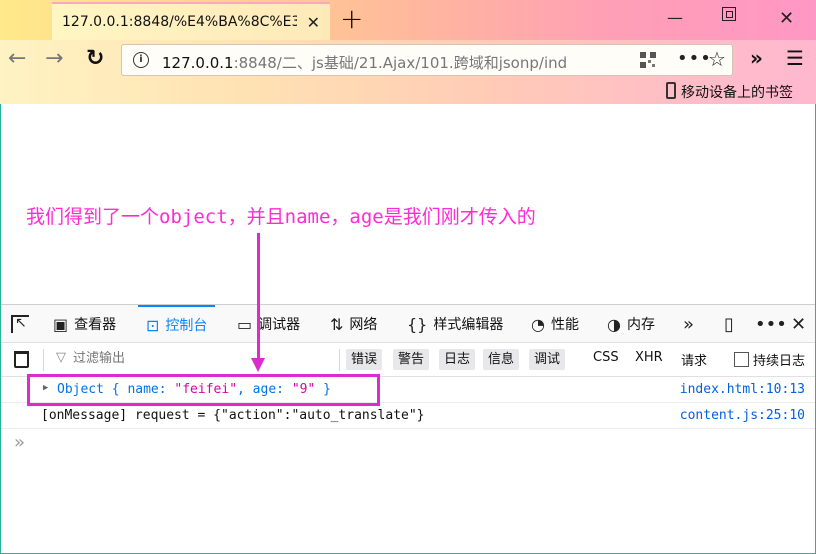  I want to click on filter-logs-button: 日志, so click(457, 359).